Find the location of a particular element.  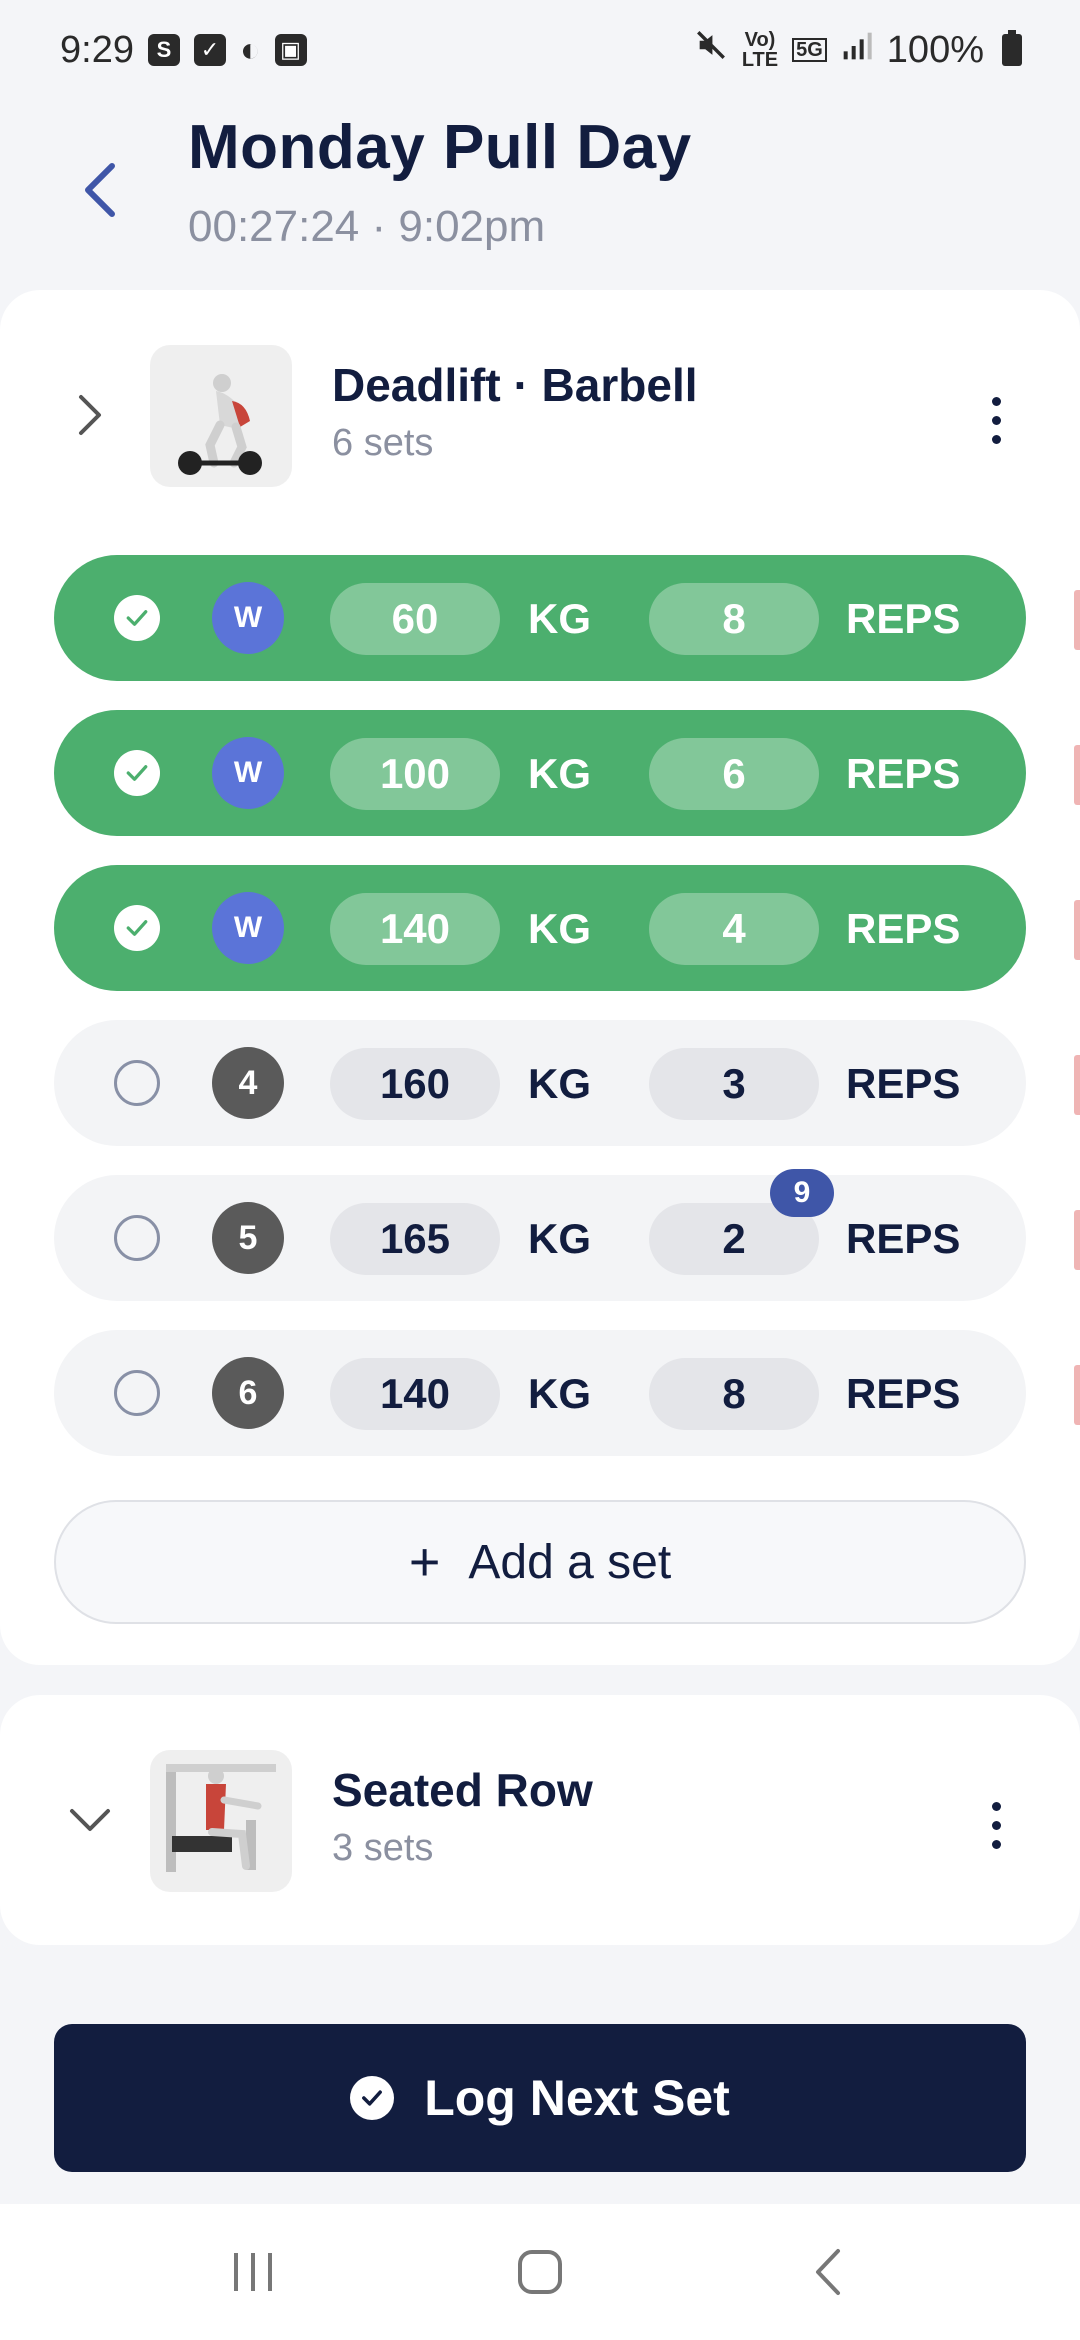

set-row-3: W 140 KG 4 REPS is located at coordinates (540, 928).